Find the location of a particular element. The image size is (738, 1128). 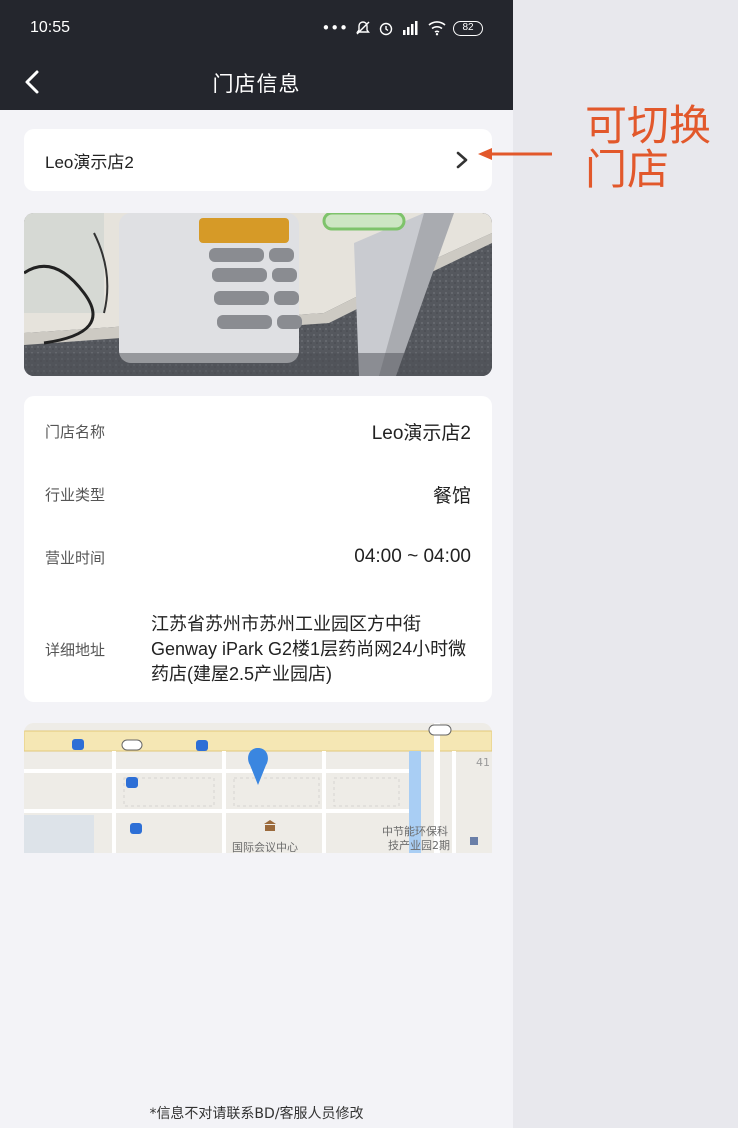

info-row-name: 门店名称 Leo演示店2 is located at coordinates (258, 431).